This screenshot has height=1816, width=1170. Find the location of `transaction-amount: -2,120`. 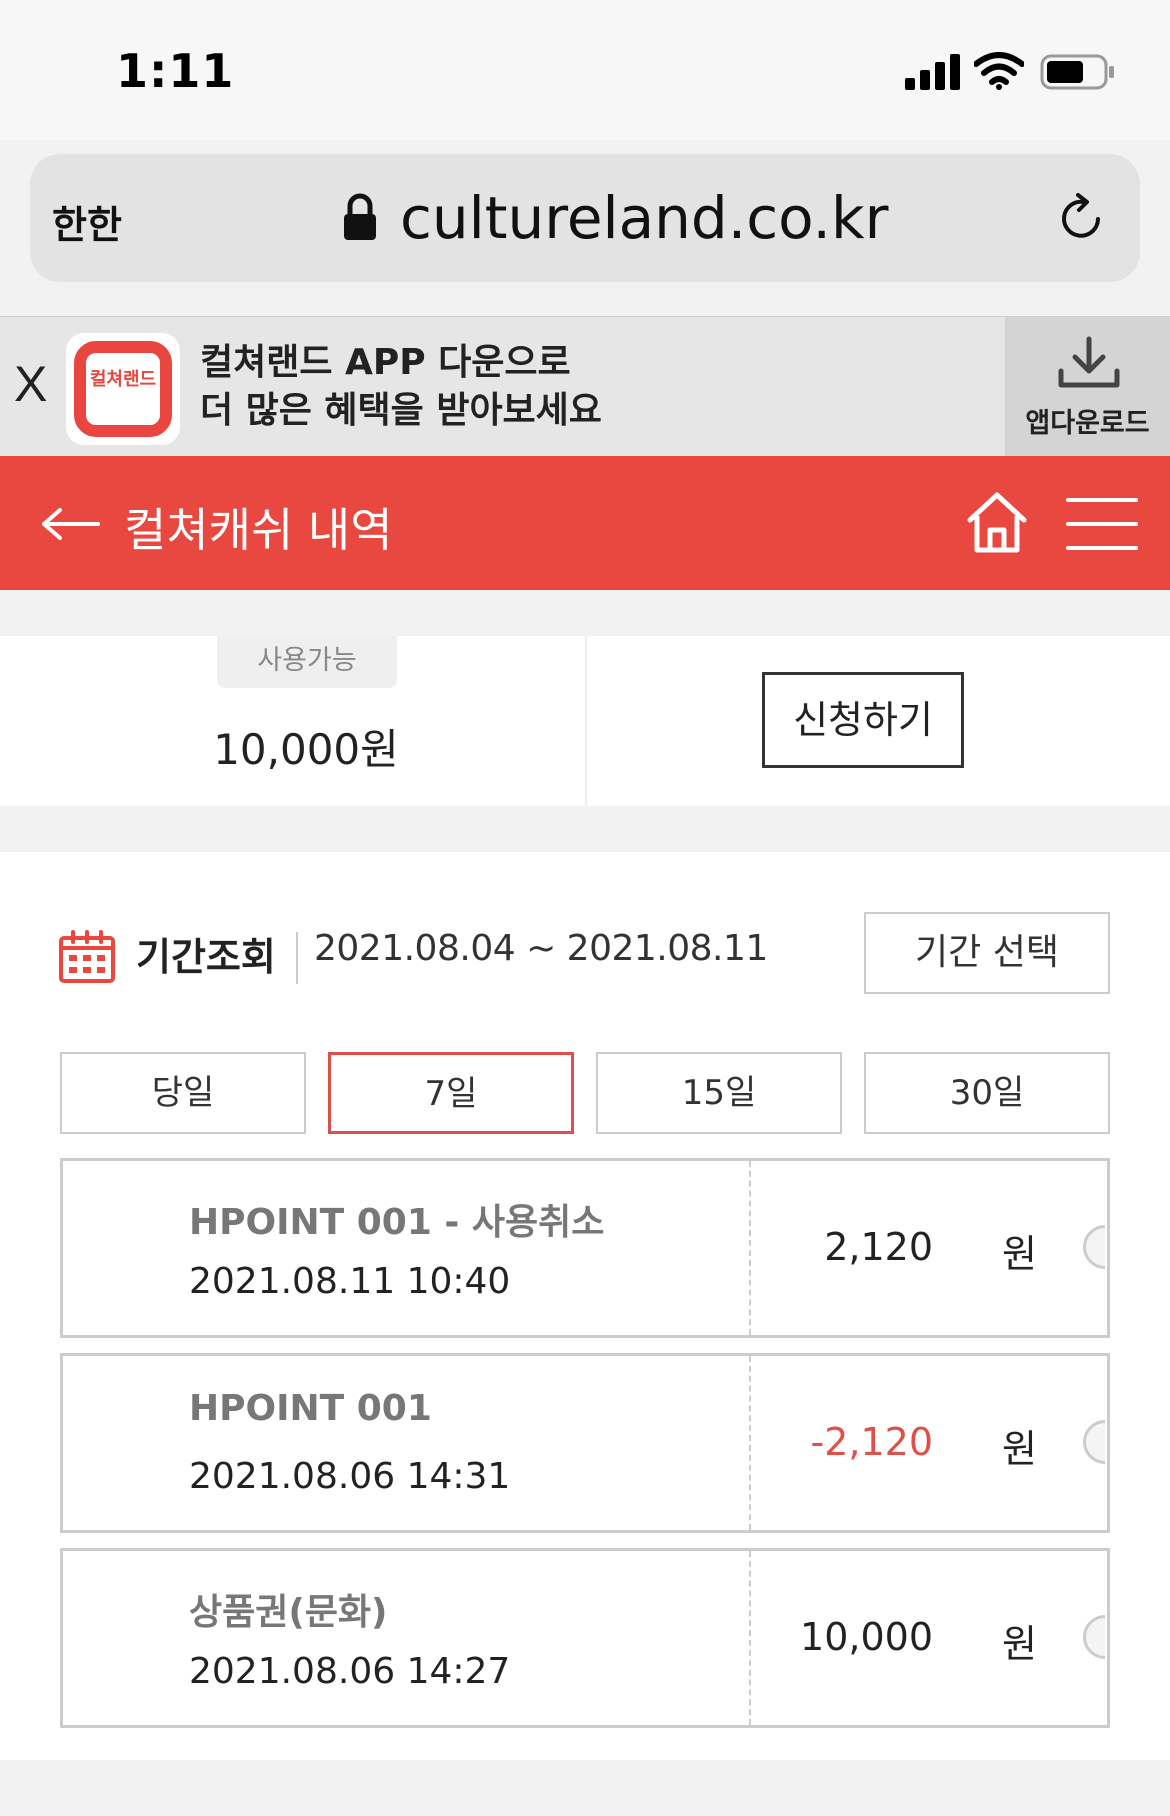

transaction-amount: -2,120 is located at coordinates (872, 1442).